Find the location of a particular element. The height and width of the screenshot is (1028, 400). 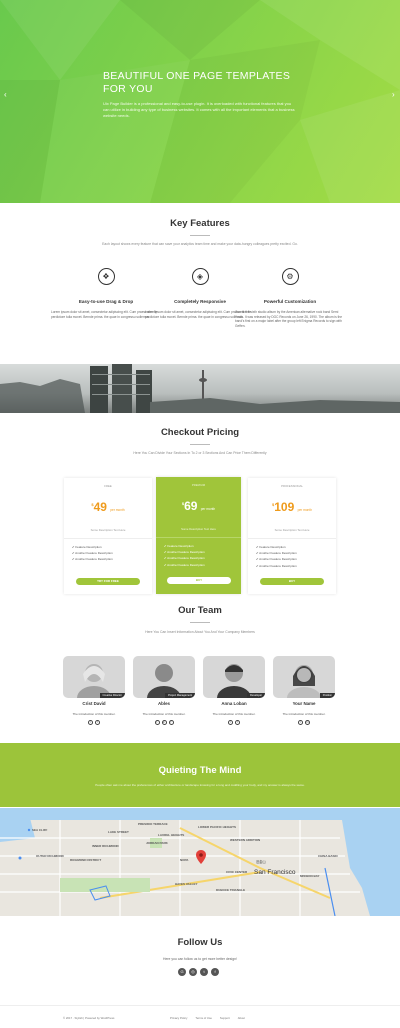

footer-link-support: Support is located at coordinates (225, 1018).